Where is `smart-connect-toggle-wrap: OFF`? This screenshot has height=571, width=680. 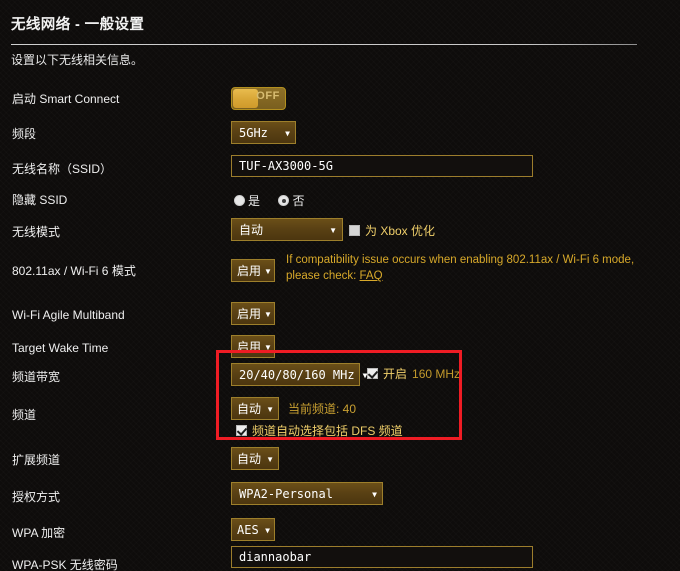
smart-connect-toggle-wrap: OFF is located at coordinates (258, 98).